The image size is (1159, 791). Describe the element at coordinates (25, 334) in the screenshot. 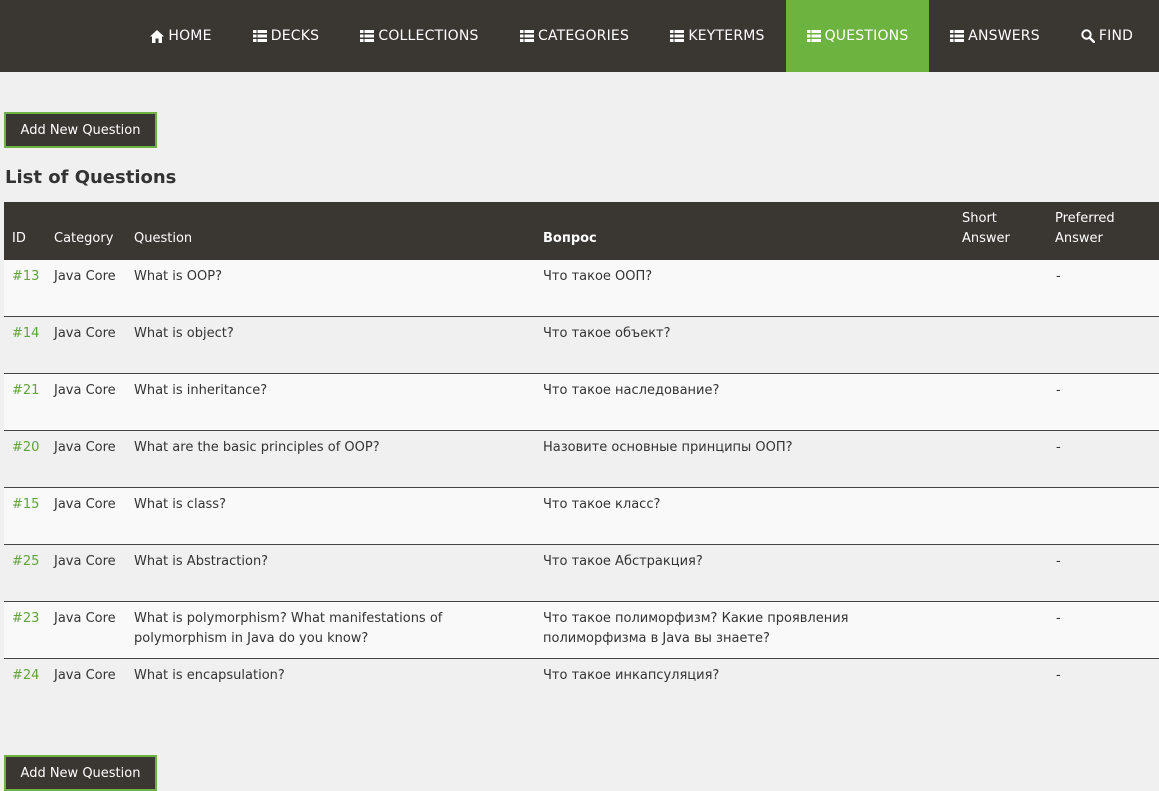

I see `question-id-link: #14` at that location.